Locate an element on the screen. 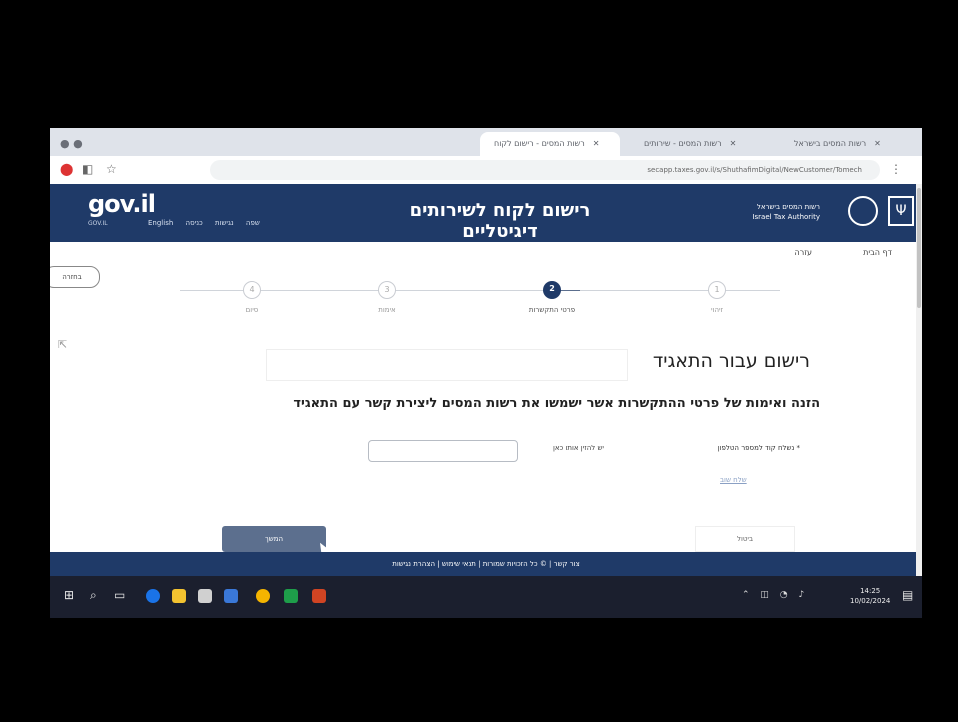 This screenshot has height=722, width=958. logo-subtitle: GOV.IL is located at coordinates (98, 223).